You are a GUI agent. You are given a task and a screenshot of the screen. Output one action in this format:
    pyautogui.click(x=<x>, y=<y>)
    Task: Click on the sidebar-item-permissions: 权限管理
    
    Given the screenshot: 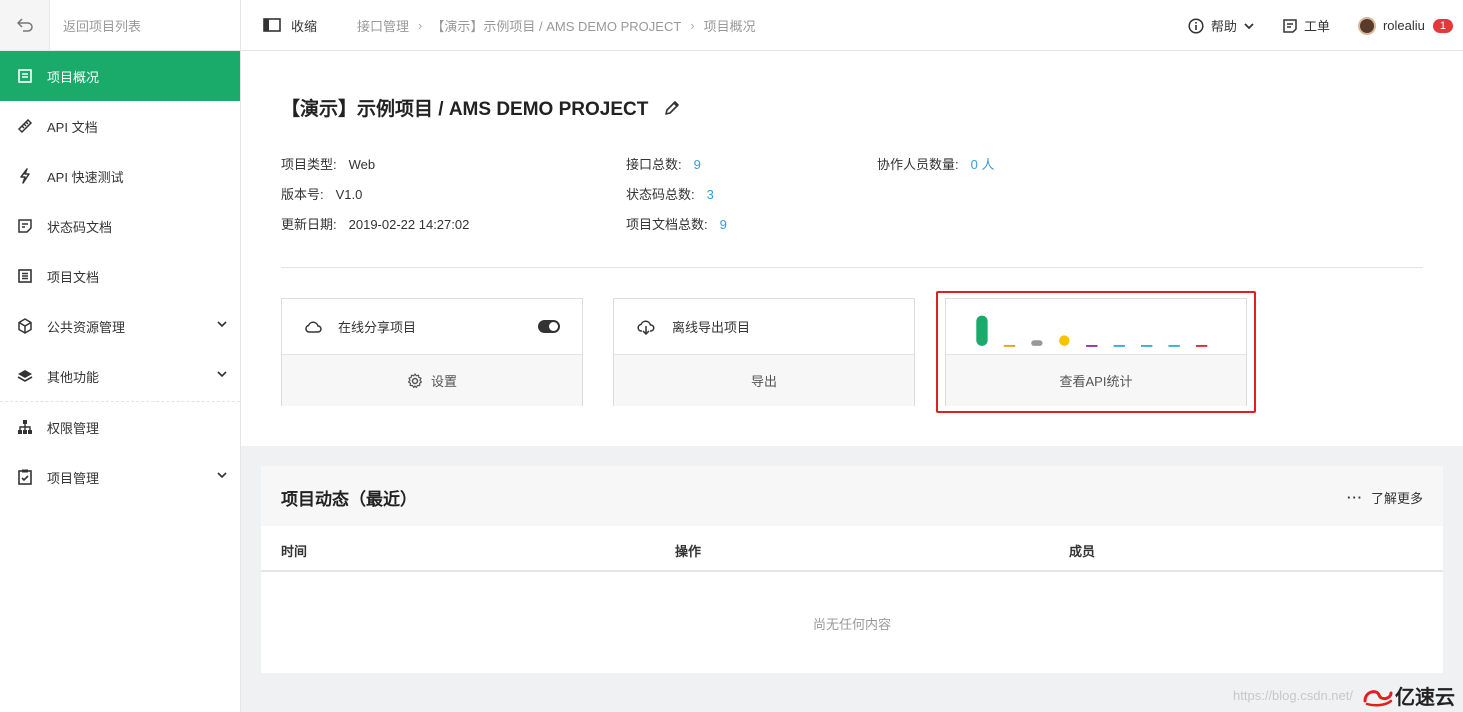 What is the action you would take?
    pyautogui.click(x=120, y=427)
    